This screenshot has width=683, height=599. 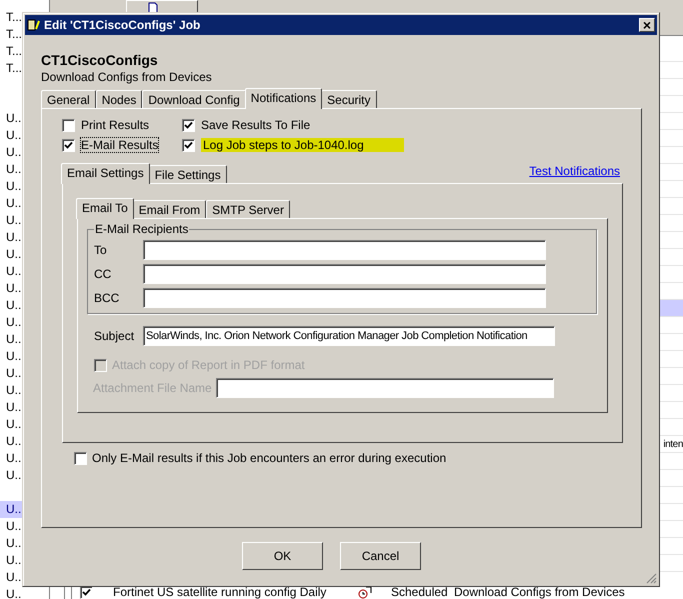 I want to click on test-notifications-link: Test Notifications, so click(x=574, y=171).